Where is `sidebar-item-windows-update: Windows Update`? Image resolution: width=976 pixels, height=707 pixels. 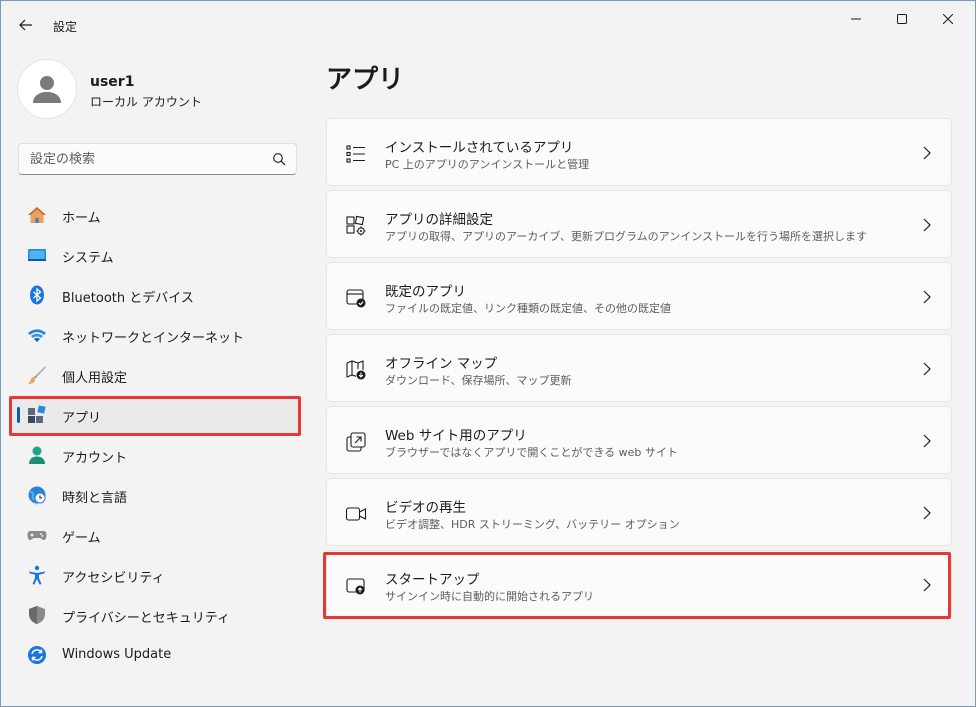
sidebar-item-windows-update: Windows Update is located at coordinates (155, 655).